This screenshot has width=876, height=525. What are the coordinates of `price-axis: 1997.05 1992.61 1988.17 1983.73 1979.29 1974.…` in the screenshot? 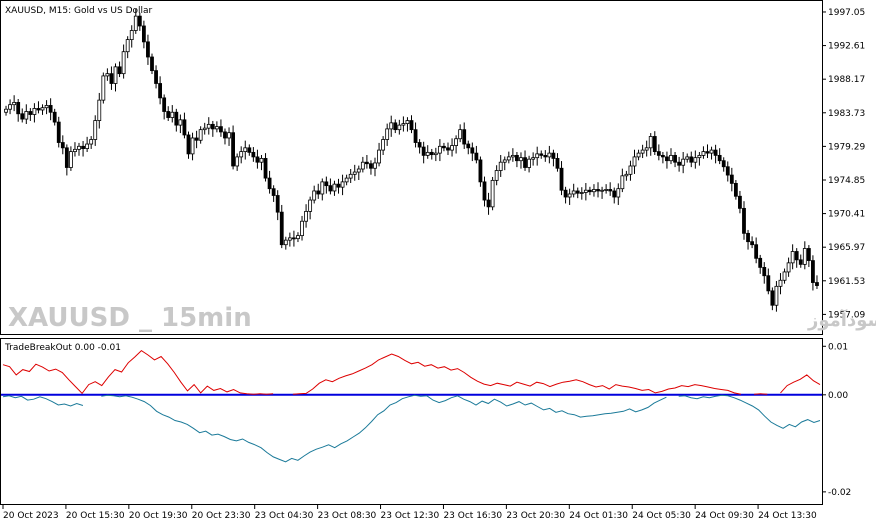 It's located at (843, 164).